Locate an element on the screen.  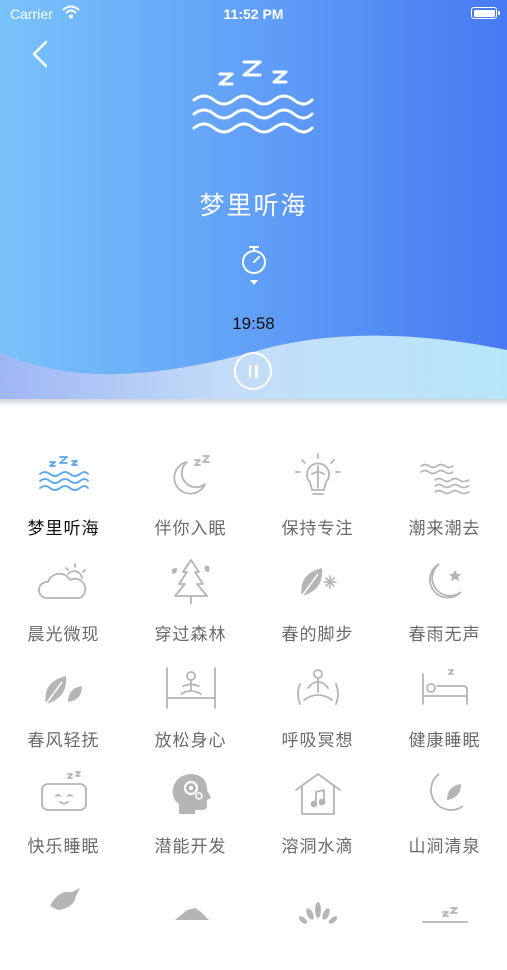
sound-label: 溶洞水滴 is located at coordinates (317, 847).